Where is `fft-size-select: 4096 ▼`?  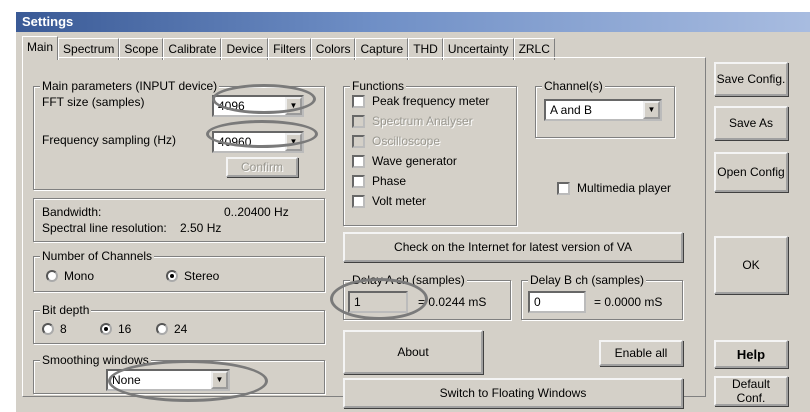 fft-size-select: 4096 ▼ is located at coordinates (258, 106).